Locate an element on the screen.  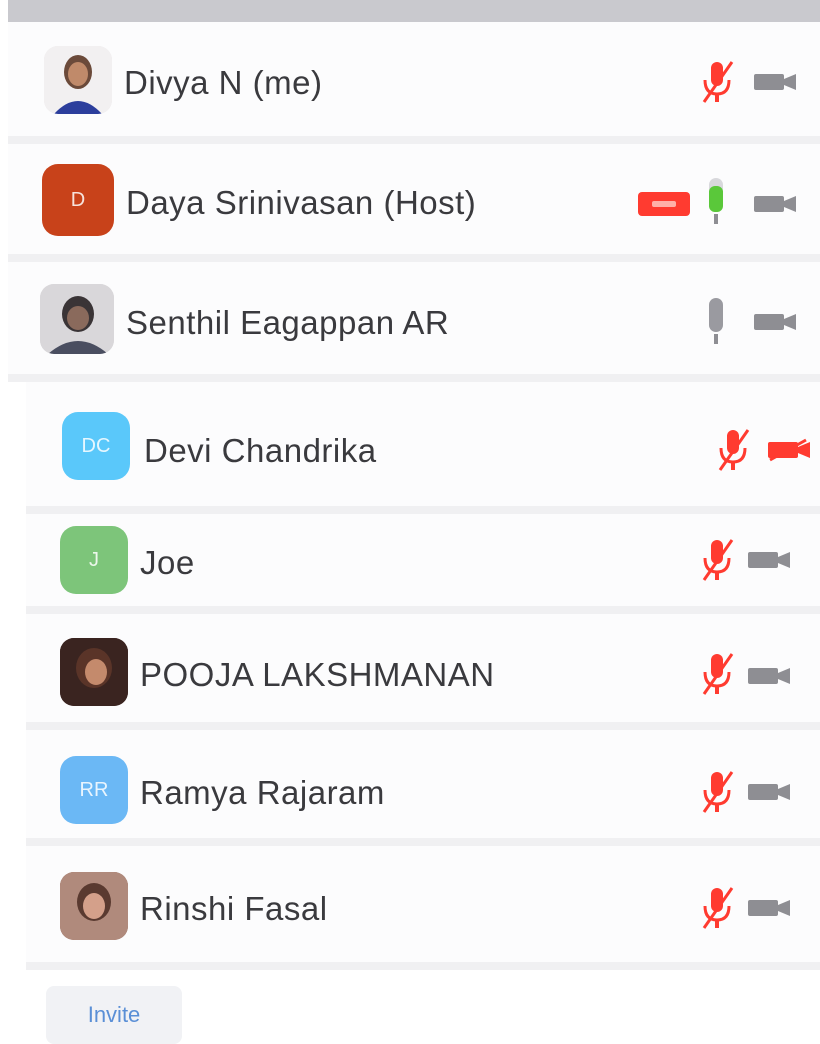
avatar: D is located at coordinates (78, 200).